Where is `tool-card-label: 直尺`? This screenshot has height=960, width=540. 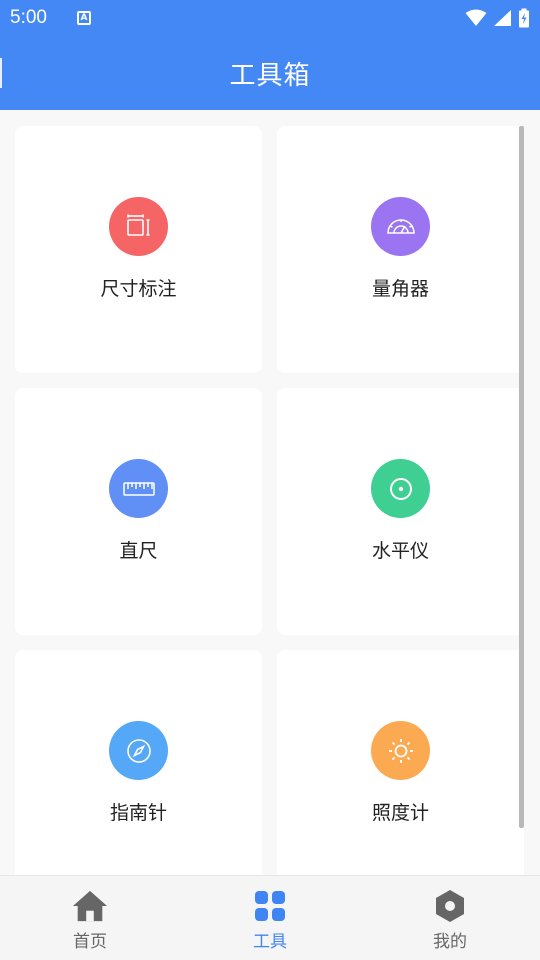
tool-card-label: 直尺 is located at coordinates (138, 551).